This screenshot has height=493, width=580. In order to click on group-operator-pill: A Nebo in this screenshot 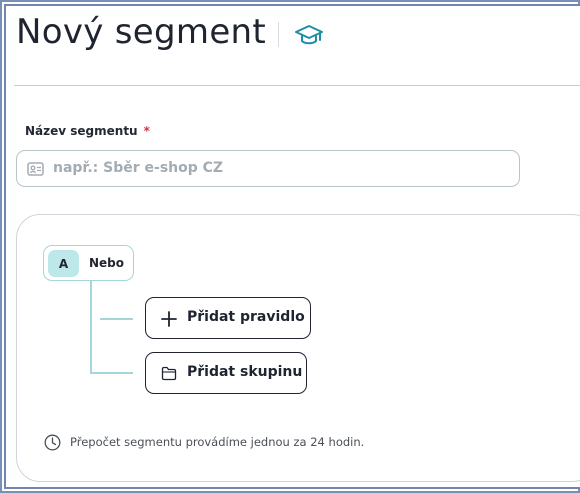, I will do `click(88, 263)`.